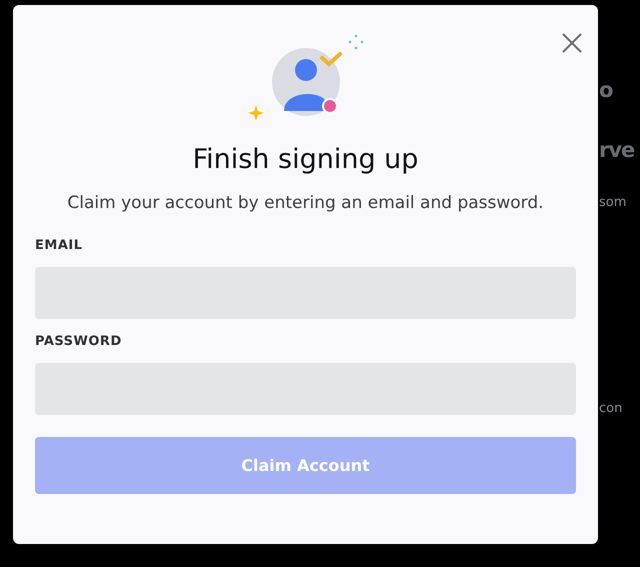  Describe the element at coordinates (79, 342) in the screenshot. I see `field-label: PASSWORD` at that location.